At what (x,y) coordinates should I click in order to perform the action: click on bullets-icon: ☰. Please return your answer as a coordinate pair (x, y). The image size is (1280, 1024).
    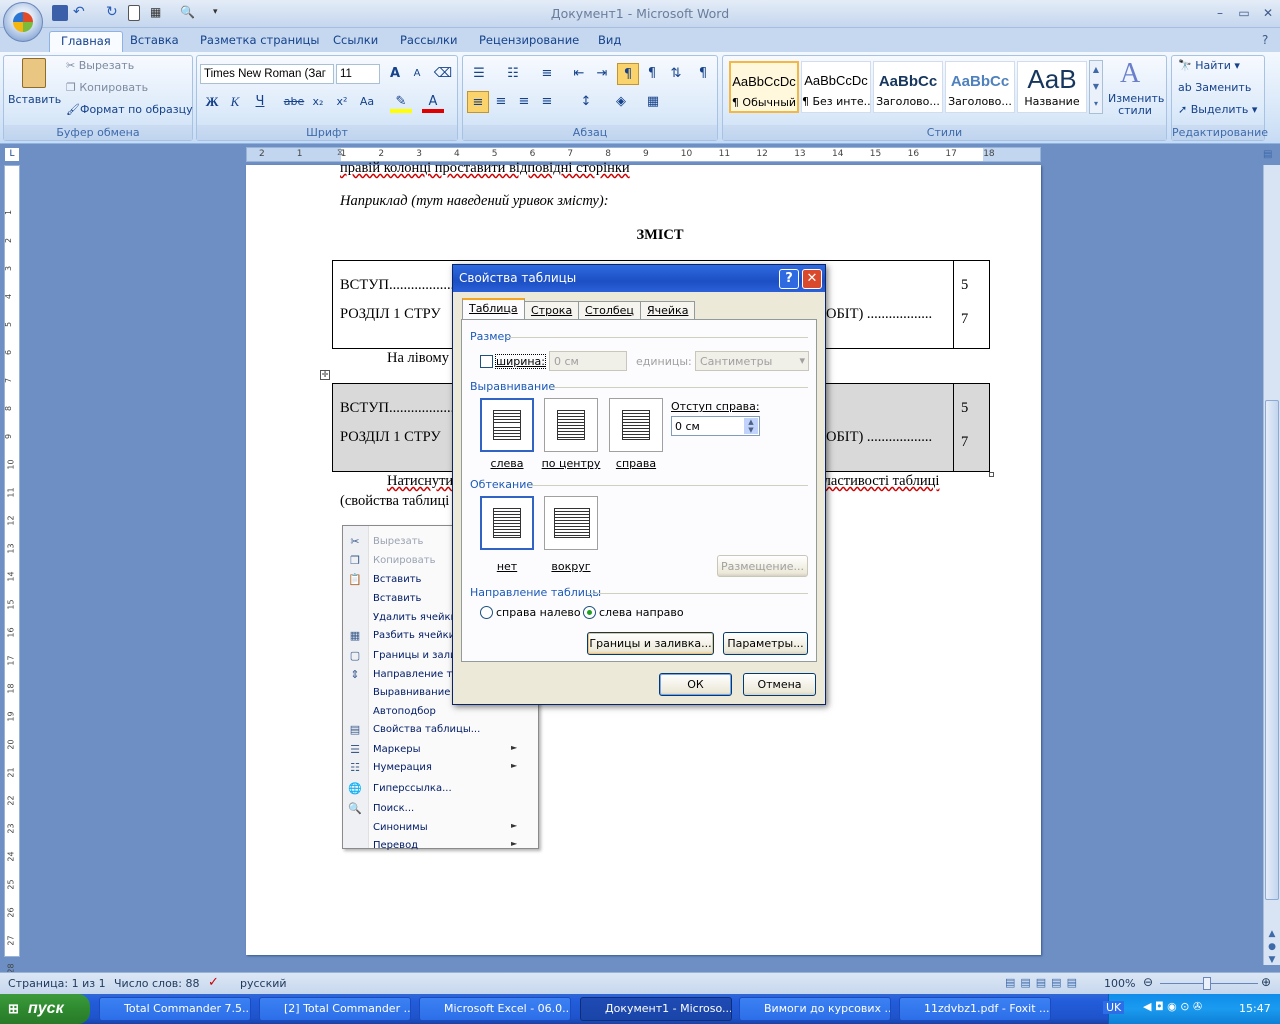
    Looking at the image, I should click on (479, 74).